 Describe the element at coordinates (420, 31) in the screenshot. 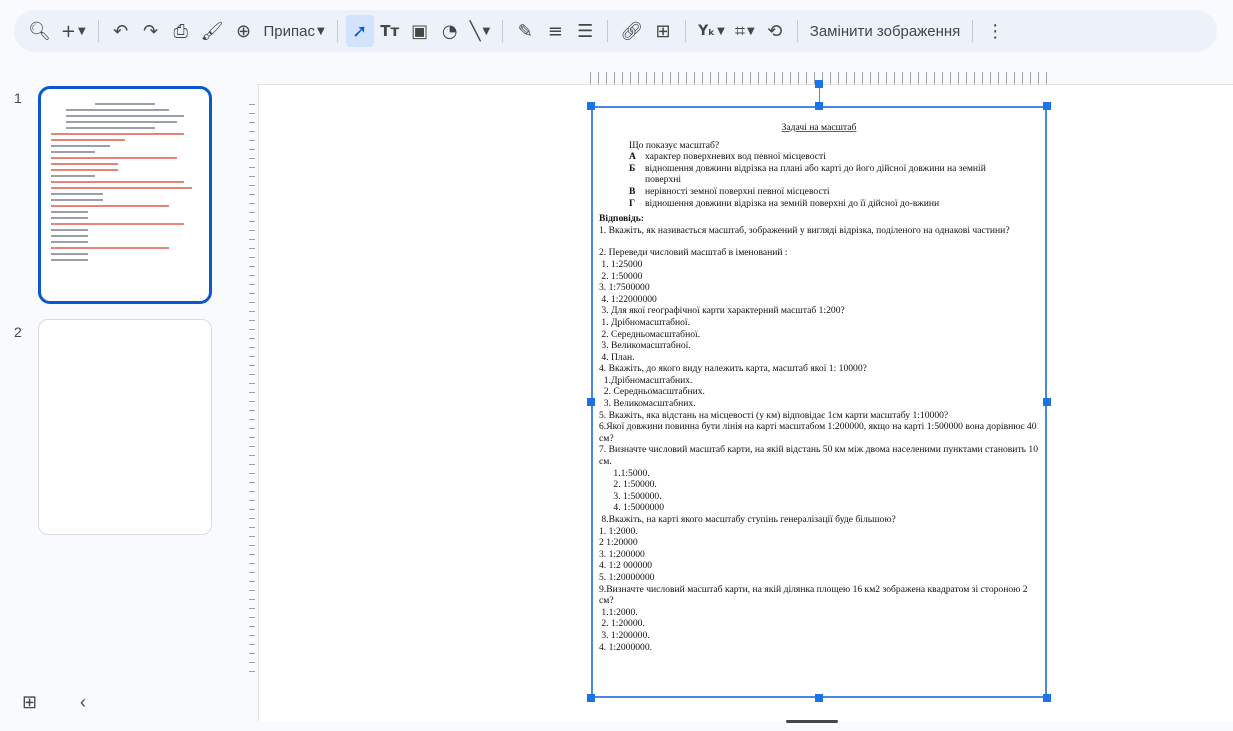

I see `insert-image-icon: ▣` at that location.